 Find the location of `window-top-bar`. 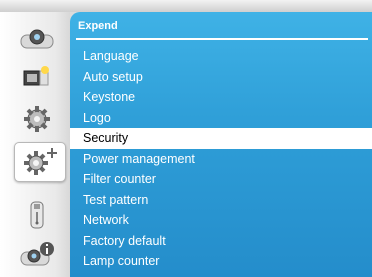

window-top-bar is located at coordinates (186, 6).